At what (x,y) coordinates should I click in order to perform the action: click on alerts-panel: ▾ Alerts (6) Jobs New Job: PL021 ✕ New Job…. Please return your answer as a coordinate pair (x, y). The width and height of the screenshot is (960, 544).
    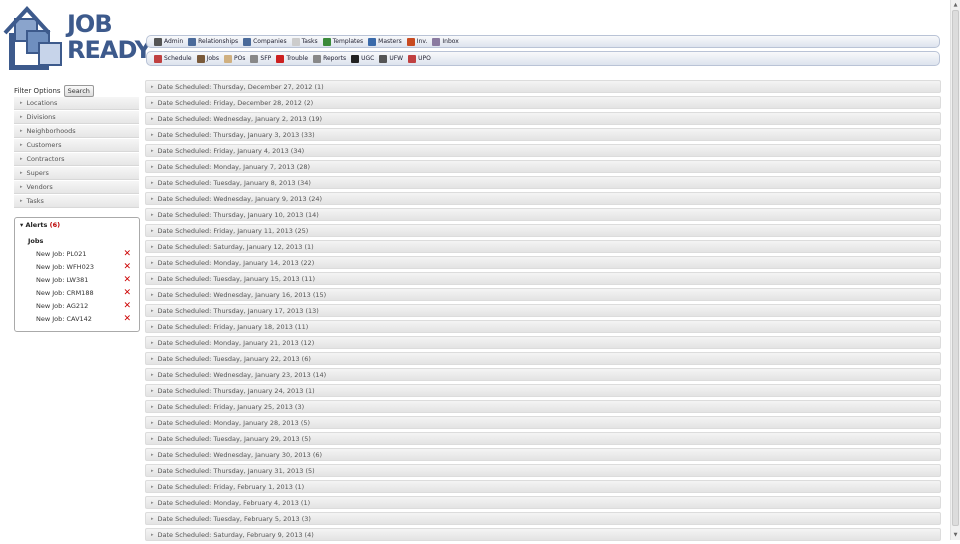
    Looking at the image, I should click on (77, 274).